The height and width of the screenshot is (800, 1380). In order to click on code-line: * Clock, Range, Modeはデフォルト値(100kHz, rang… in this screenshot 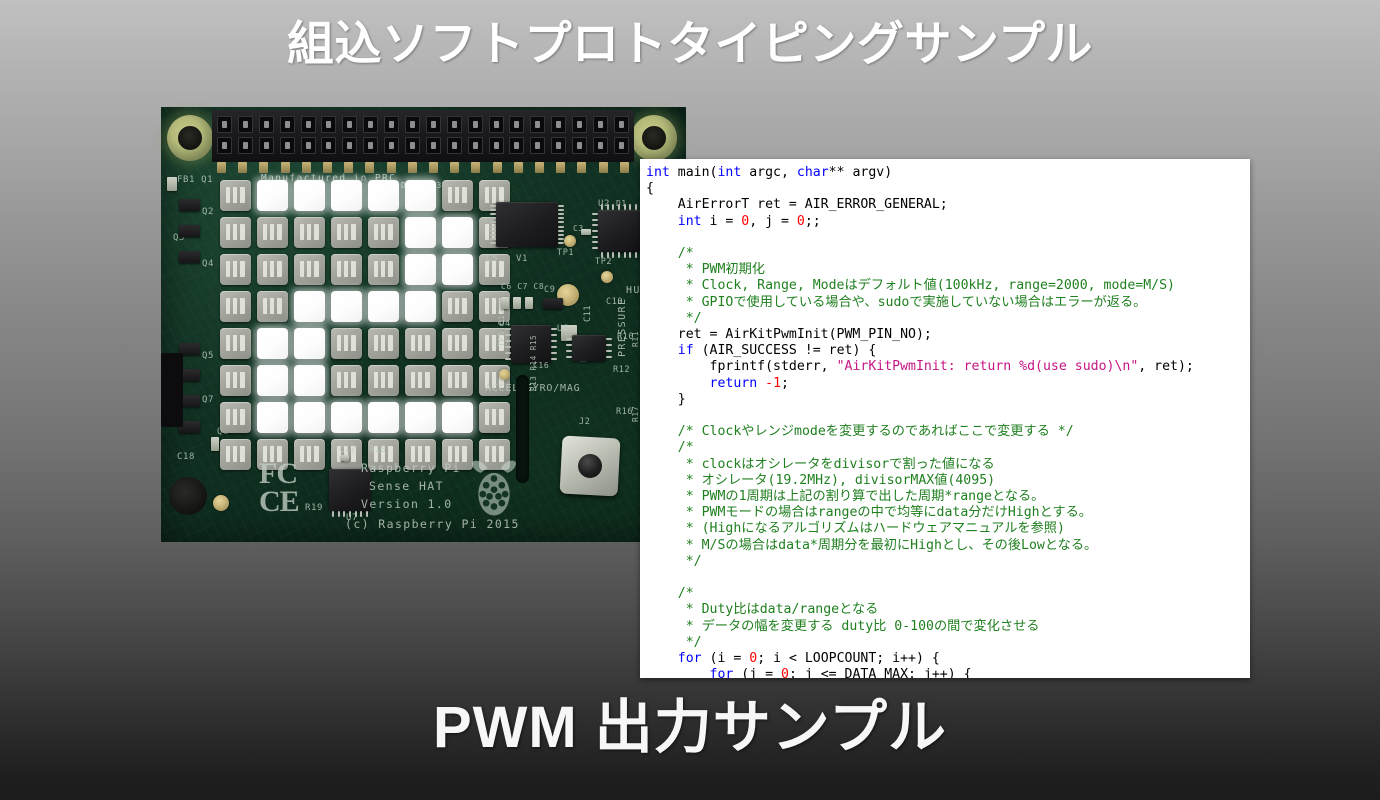, I will do `click(920, 286)`.